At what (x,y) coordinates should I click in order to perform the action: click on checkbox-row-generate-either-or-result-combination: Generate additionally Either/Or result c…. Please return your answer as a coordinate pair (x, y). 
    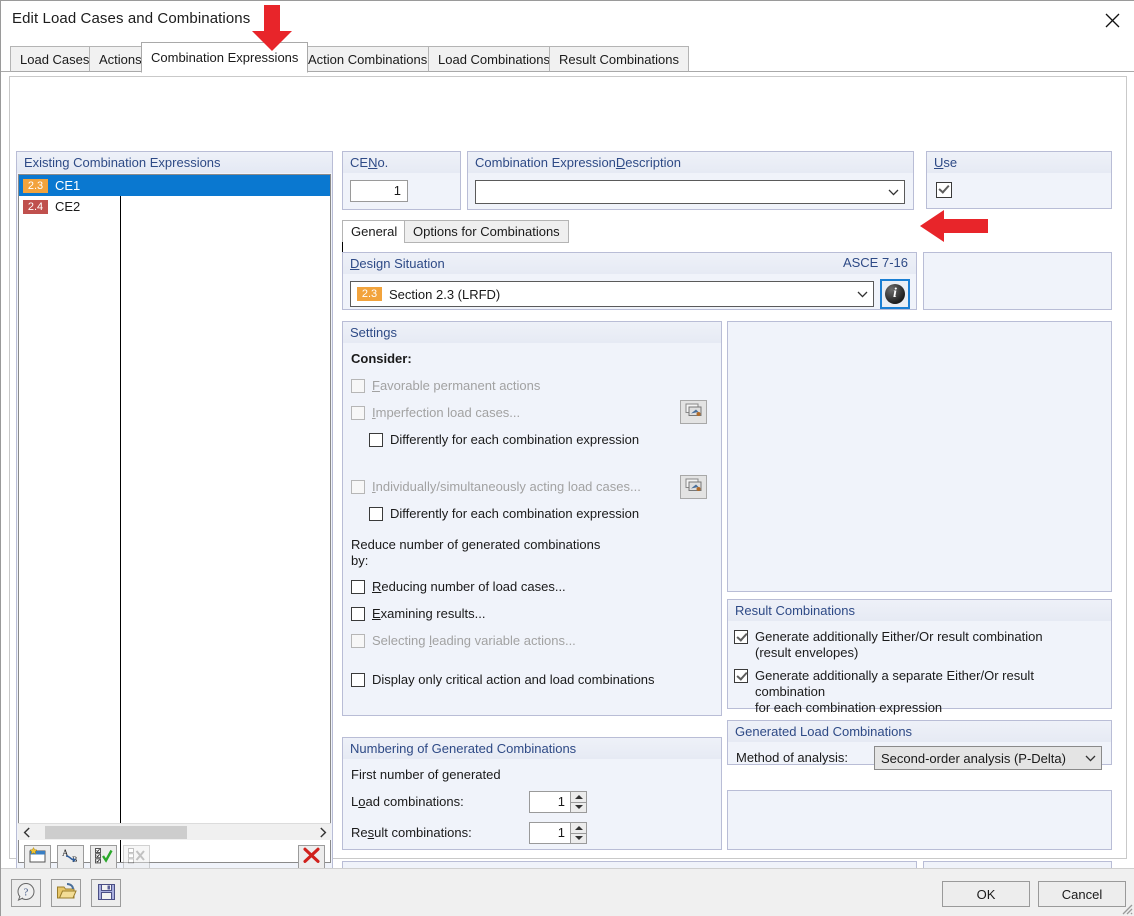
    Looking at the image, I should click on (920, 645).